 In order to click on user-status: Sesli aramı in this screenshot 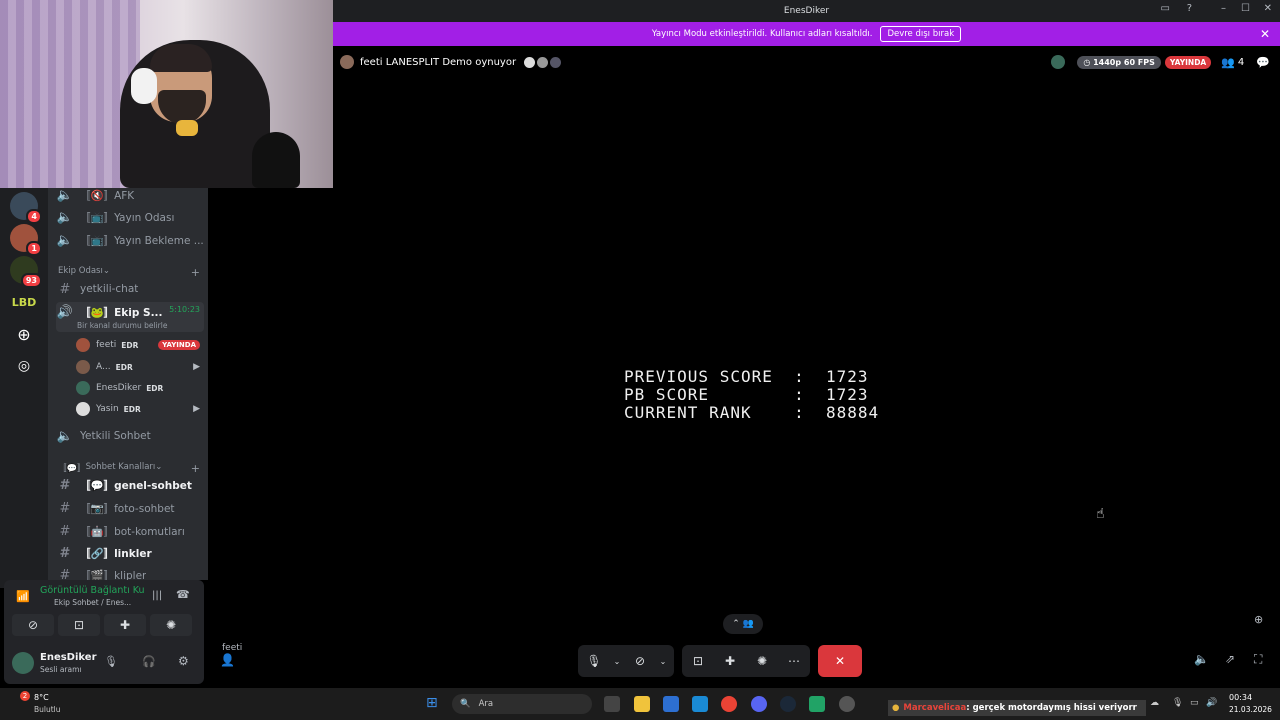, I will do `click(61, 669)`.